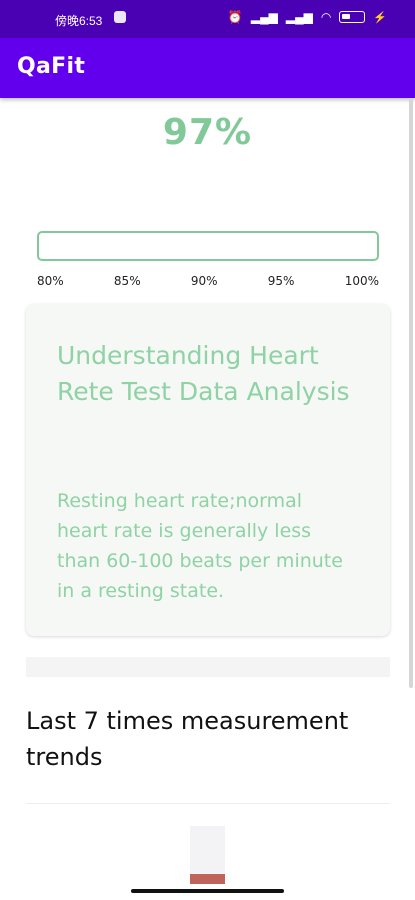 This screenshot has width=415, height=900. I want to click on cell-signal-icon: ▂▄▆, so click(264, 17).